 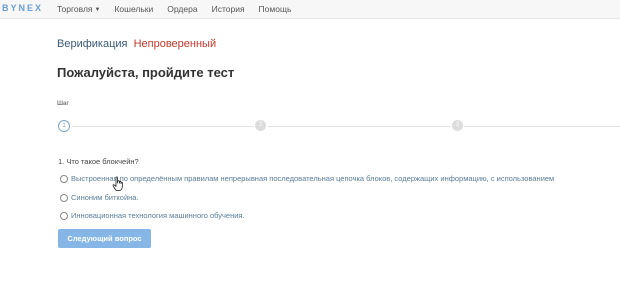 I want to click on nav-item-trading: Торговля ▼, so click(x=78, y=9).